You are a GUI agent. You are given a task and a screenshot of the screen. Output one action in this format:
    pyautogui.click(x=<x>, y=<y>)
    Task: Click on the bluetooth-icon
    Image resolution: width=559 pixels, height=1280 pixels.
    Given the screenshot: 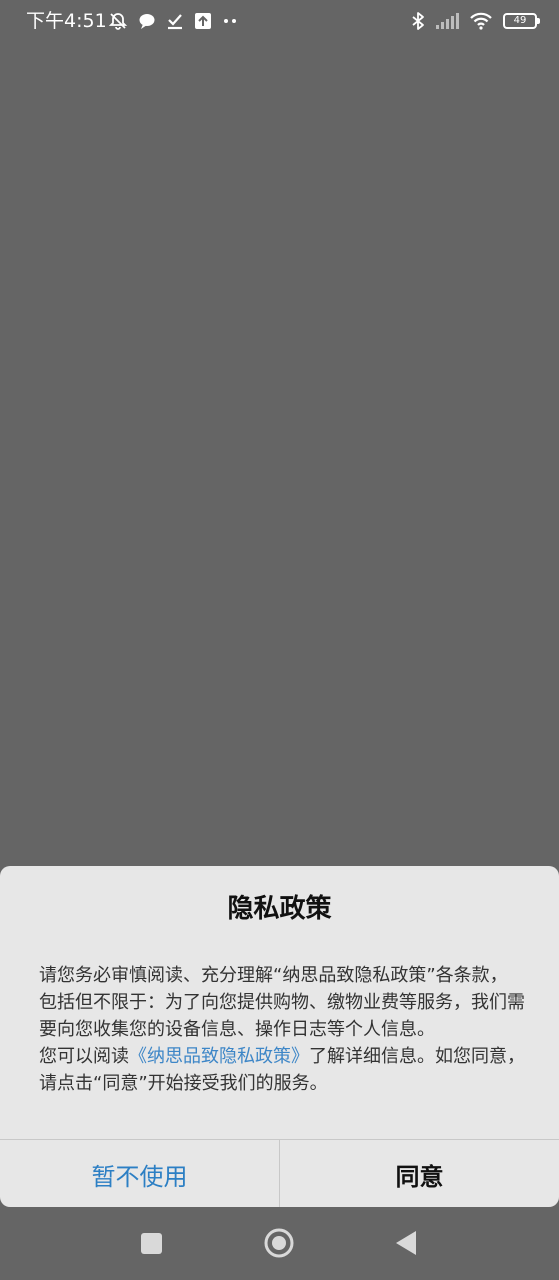 What is the action you would take?
    pyautogui.click(x=418, y=21)
    